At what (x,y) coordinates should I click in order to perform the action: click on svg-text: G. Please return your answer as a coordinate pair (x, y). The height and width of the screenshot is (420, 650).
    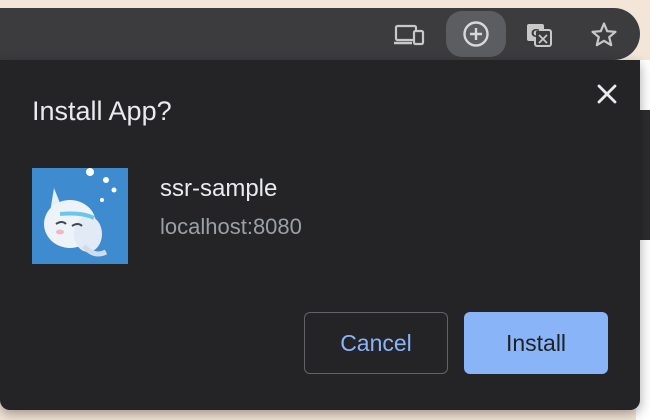
    Looking at the image, I should click on (535, 33).